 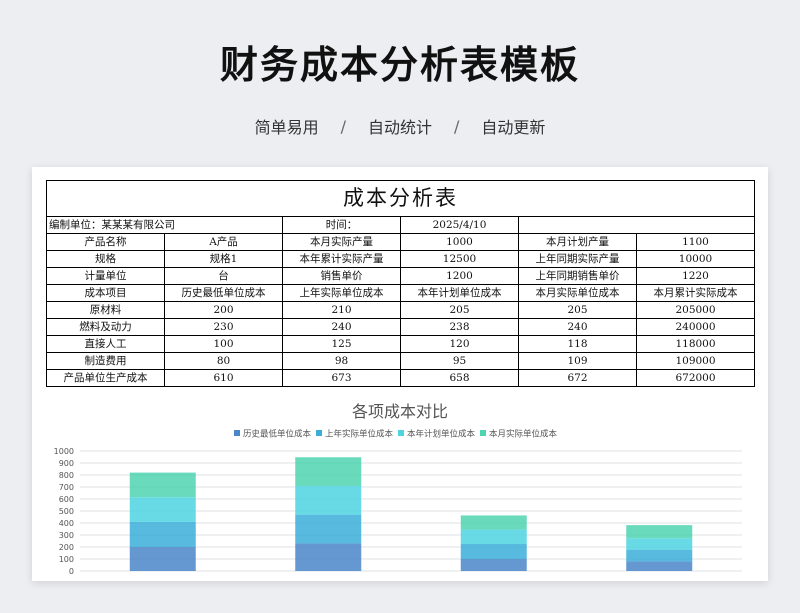 What do you see at coordinates (459, 361) in the screenshot?
I see `table-cell: 95` at bounding box center [459, 361].